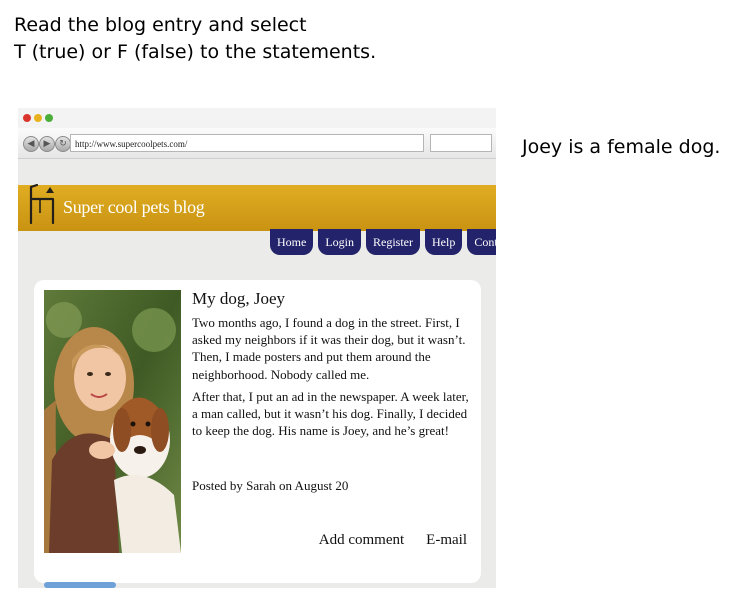  I want to click on minimize-window-icon, so click(38, 118).